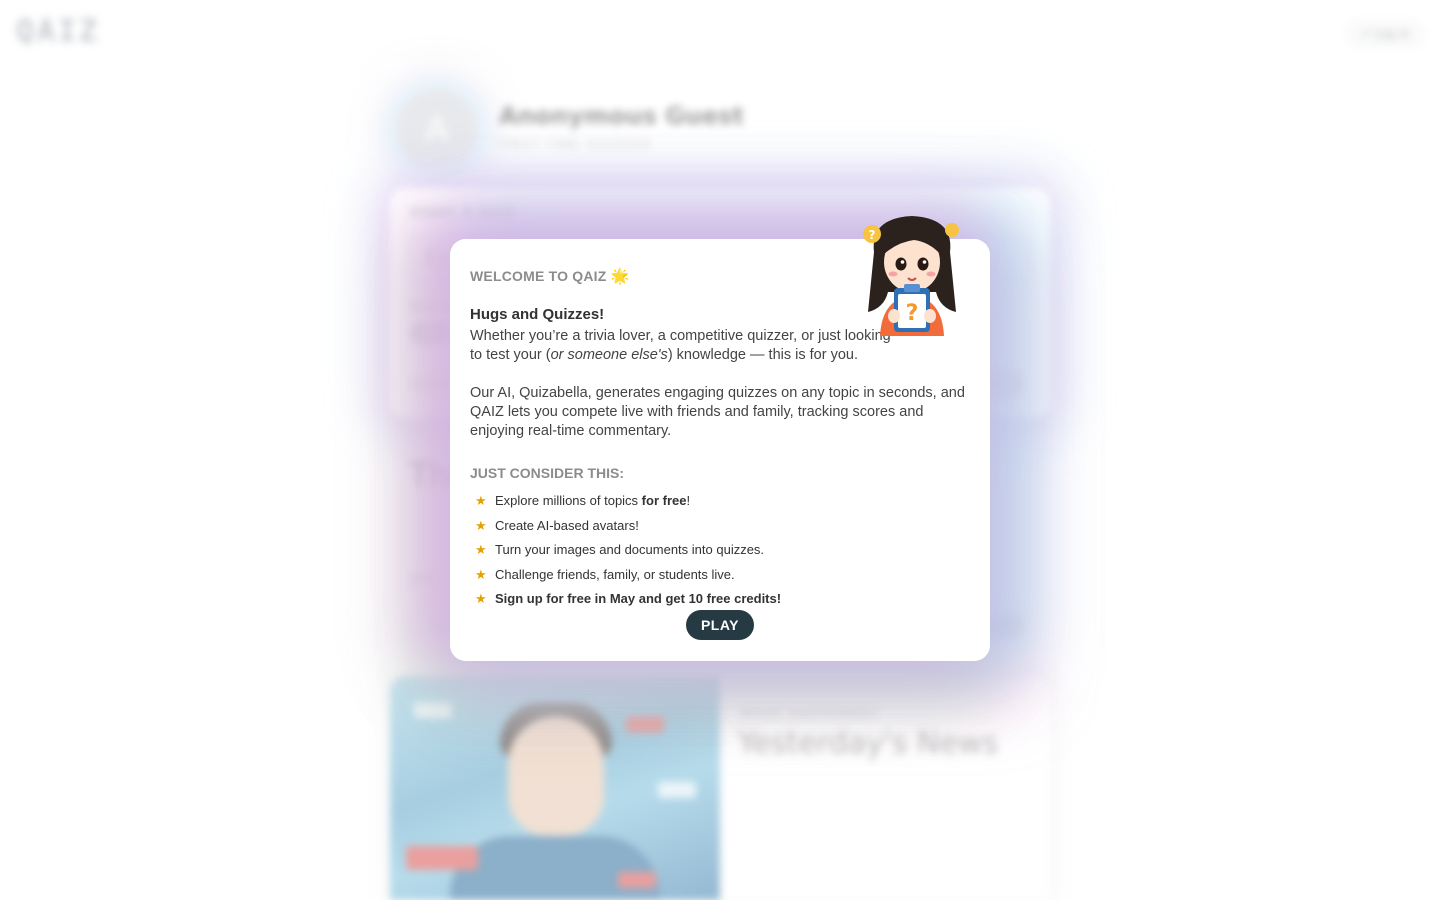 The image size is (1440, 900). What do you see at coordinates (547, 473) in the screenshot?
I see `consider-title: JUST CONSIDER THIS:` at bounding box center [547, 473].